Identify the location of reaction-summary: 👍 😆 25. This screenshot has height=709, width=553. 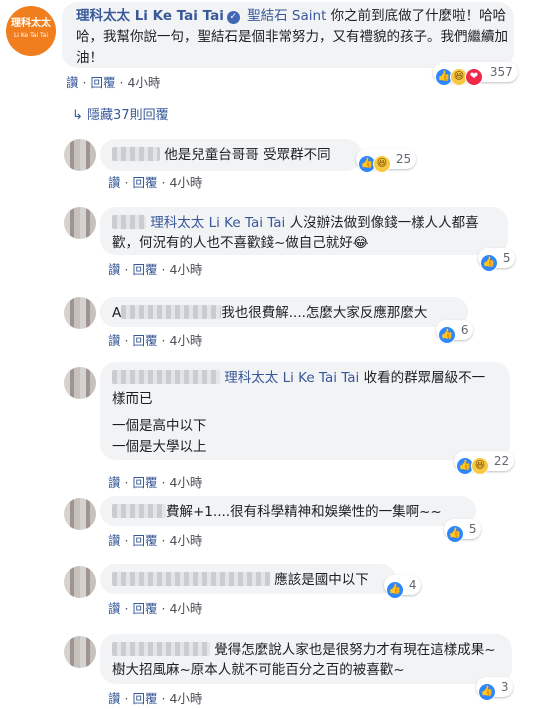
(386, 161).